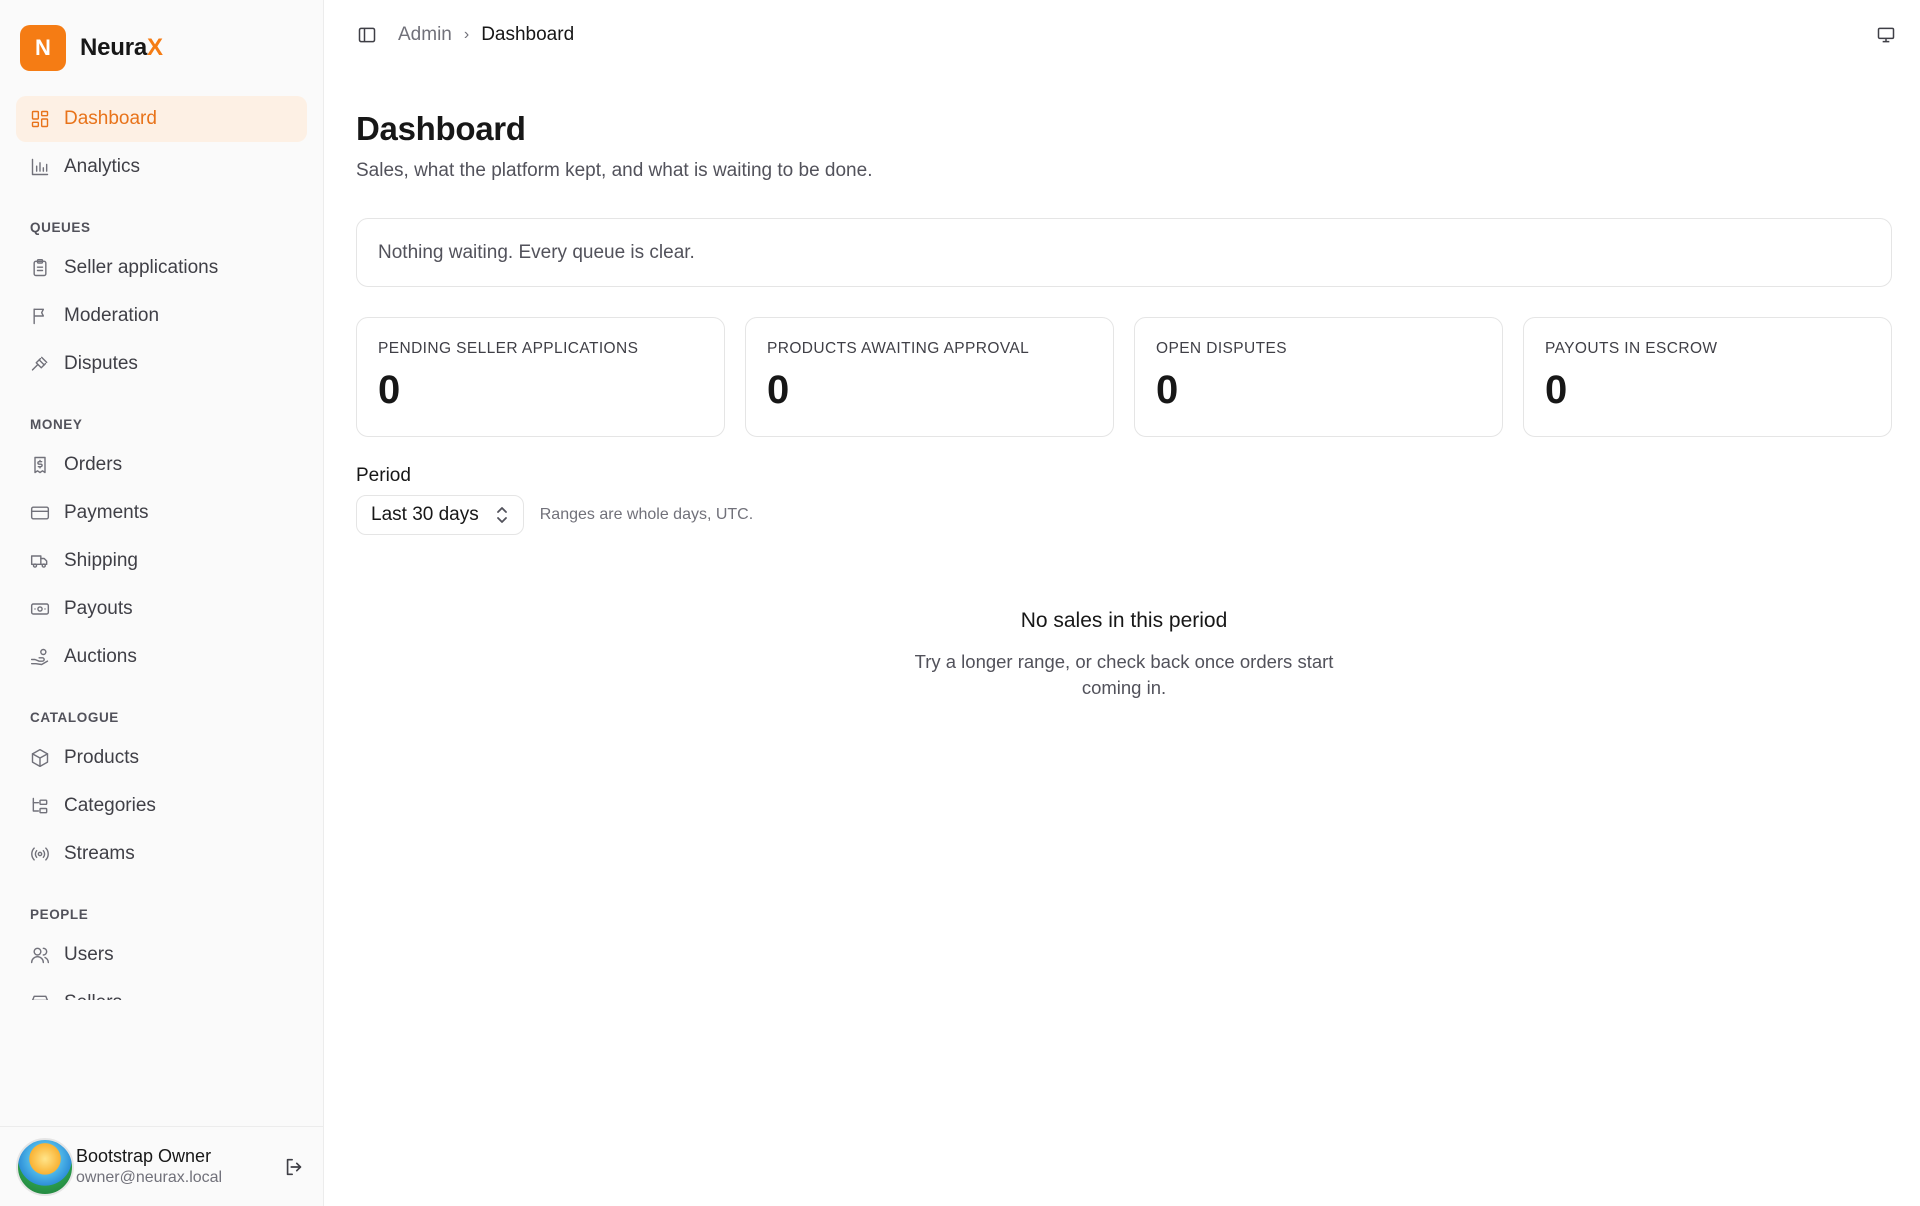 The width and height of the screenshot is (1920, 1206). Describe the element at coordinates (45, 1166) in the screenshot. I see `avatar` at that location.